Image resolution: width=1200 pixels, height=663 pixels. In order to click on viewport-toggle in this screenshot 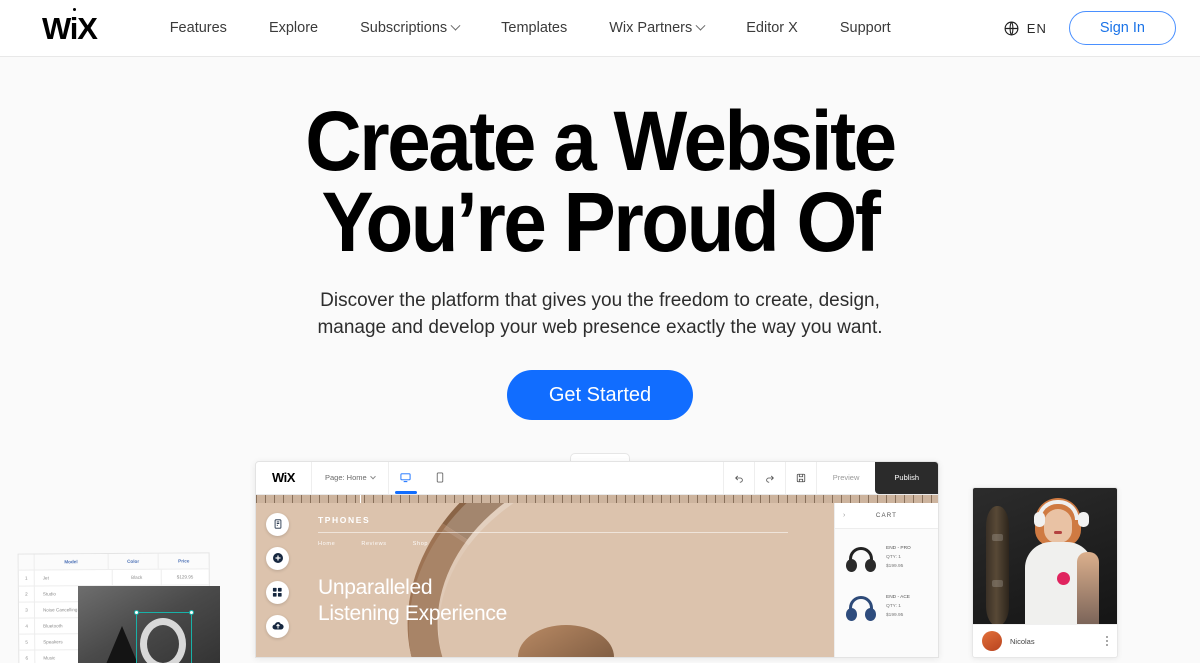, I will do `click(423, 478)`.